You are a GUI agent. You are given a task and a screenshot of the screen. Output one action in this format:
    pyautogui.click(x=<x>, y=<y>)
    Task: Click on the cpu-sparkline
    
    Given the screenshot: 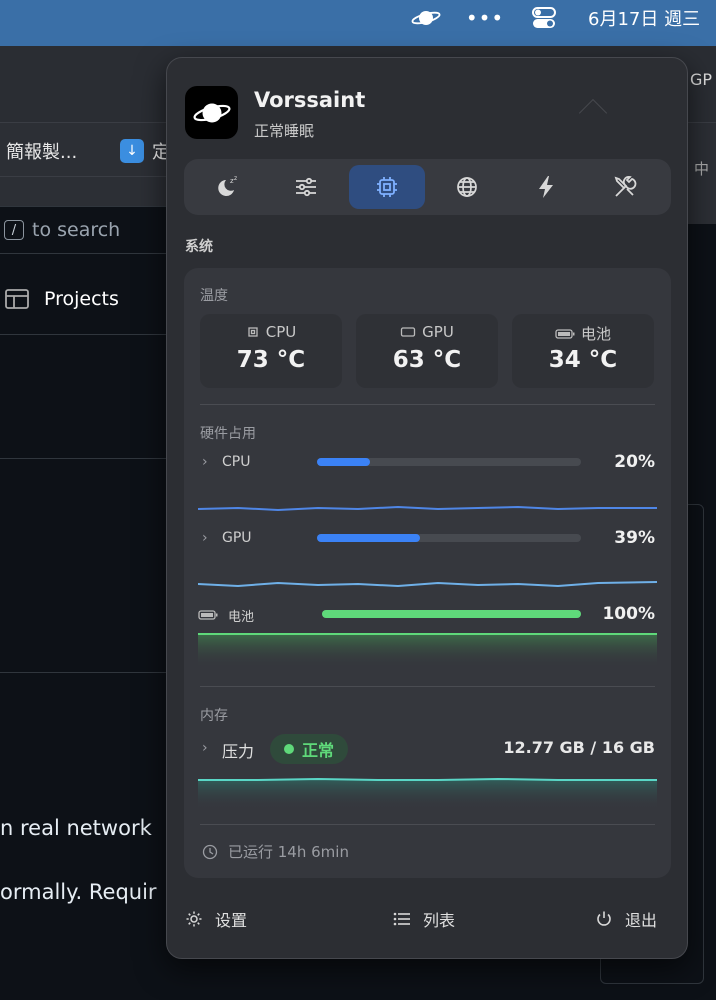 What is the action you would take?
    pyautogui.click(x=427, y=508)
    